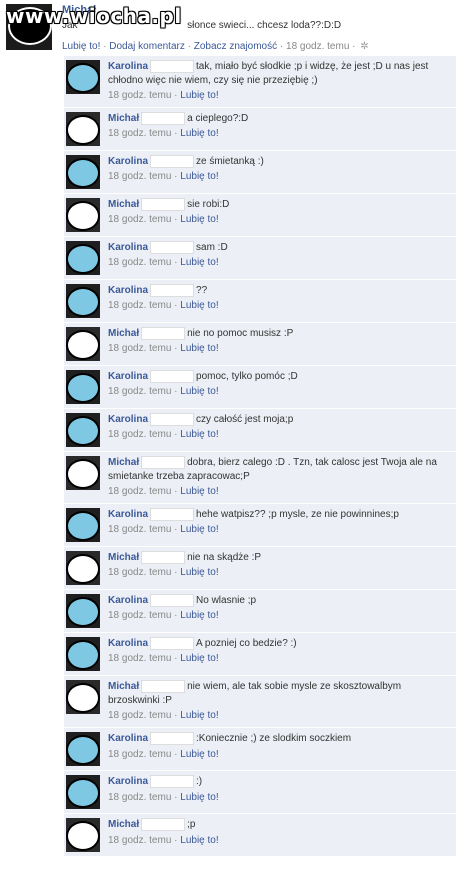 The image size is (460, 870). What do you see at coordinates (245, 420) in the screenshot?
I see `comment-text: czy całość jest moja;p` at bounding box center [245, 420].